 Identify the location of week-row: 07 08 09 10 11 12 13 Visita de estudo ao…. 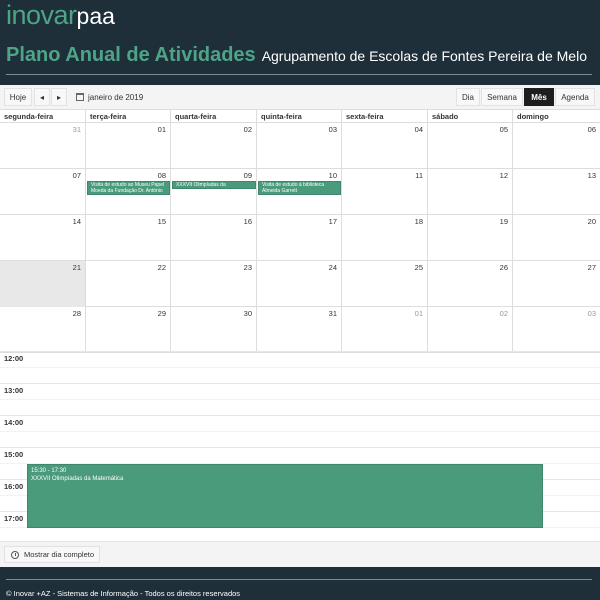
(300, 192).